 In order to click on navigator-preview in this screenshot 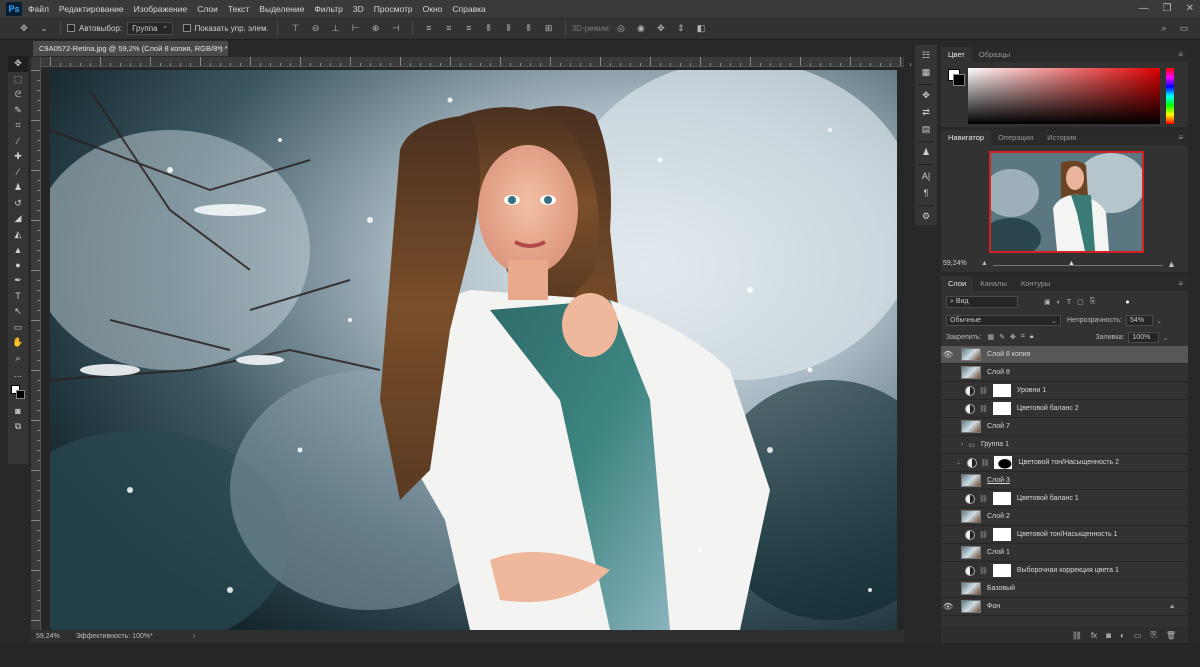, I will do `click(1066, 202)`.